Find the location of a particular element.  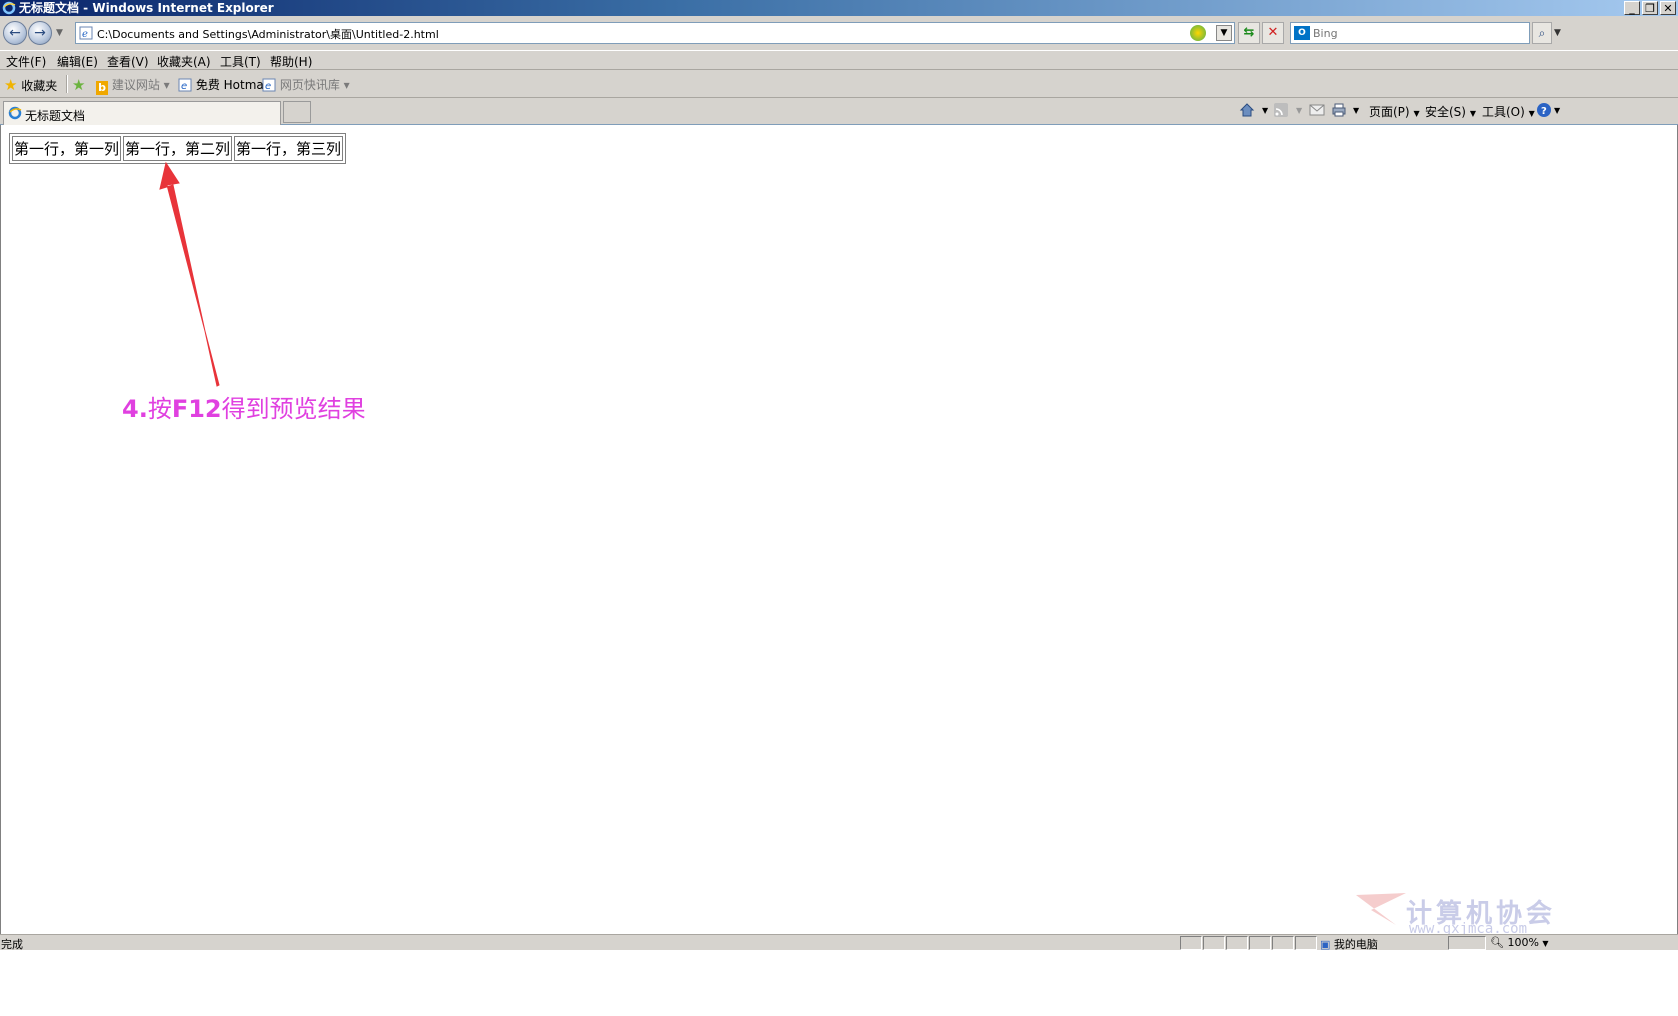

page-menu-button: 页面(P) ▼ is located at coordinates (1394, 111).